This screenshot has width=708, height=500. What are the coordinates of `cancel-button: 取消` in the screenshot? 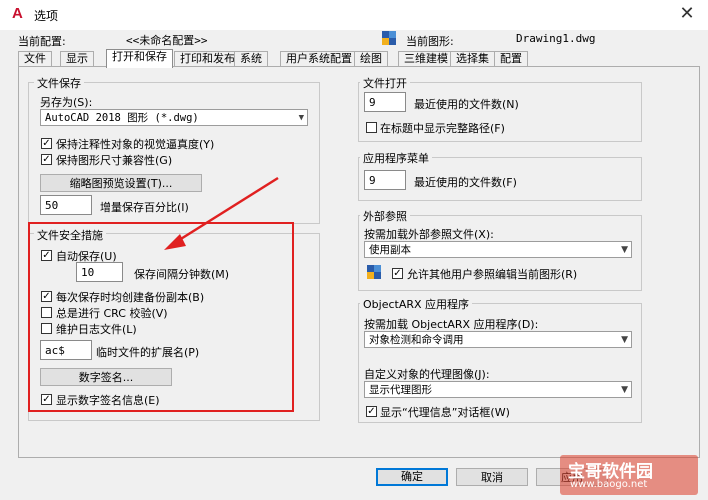 It's located at (492, 477).